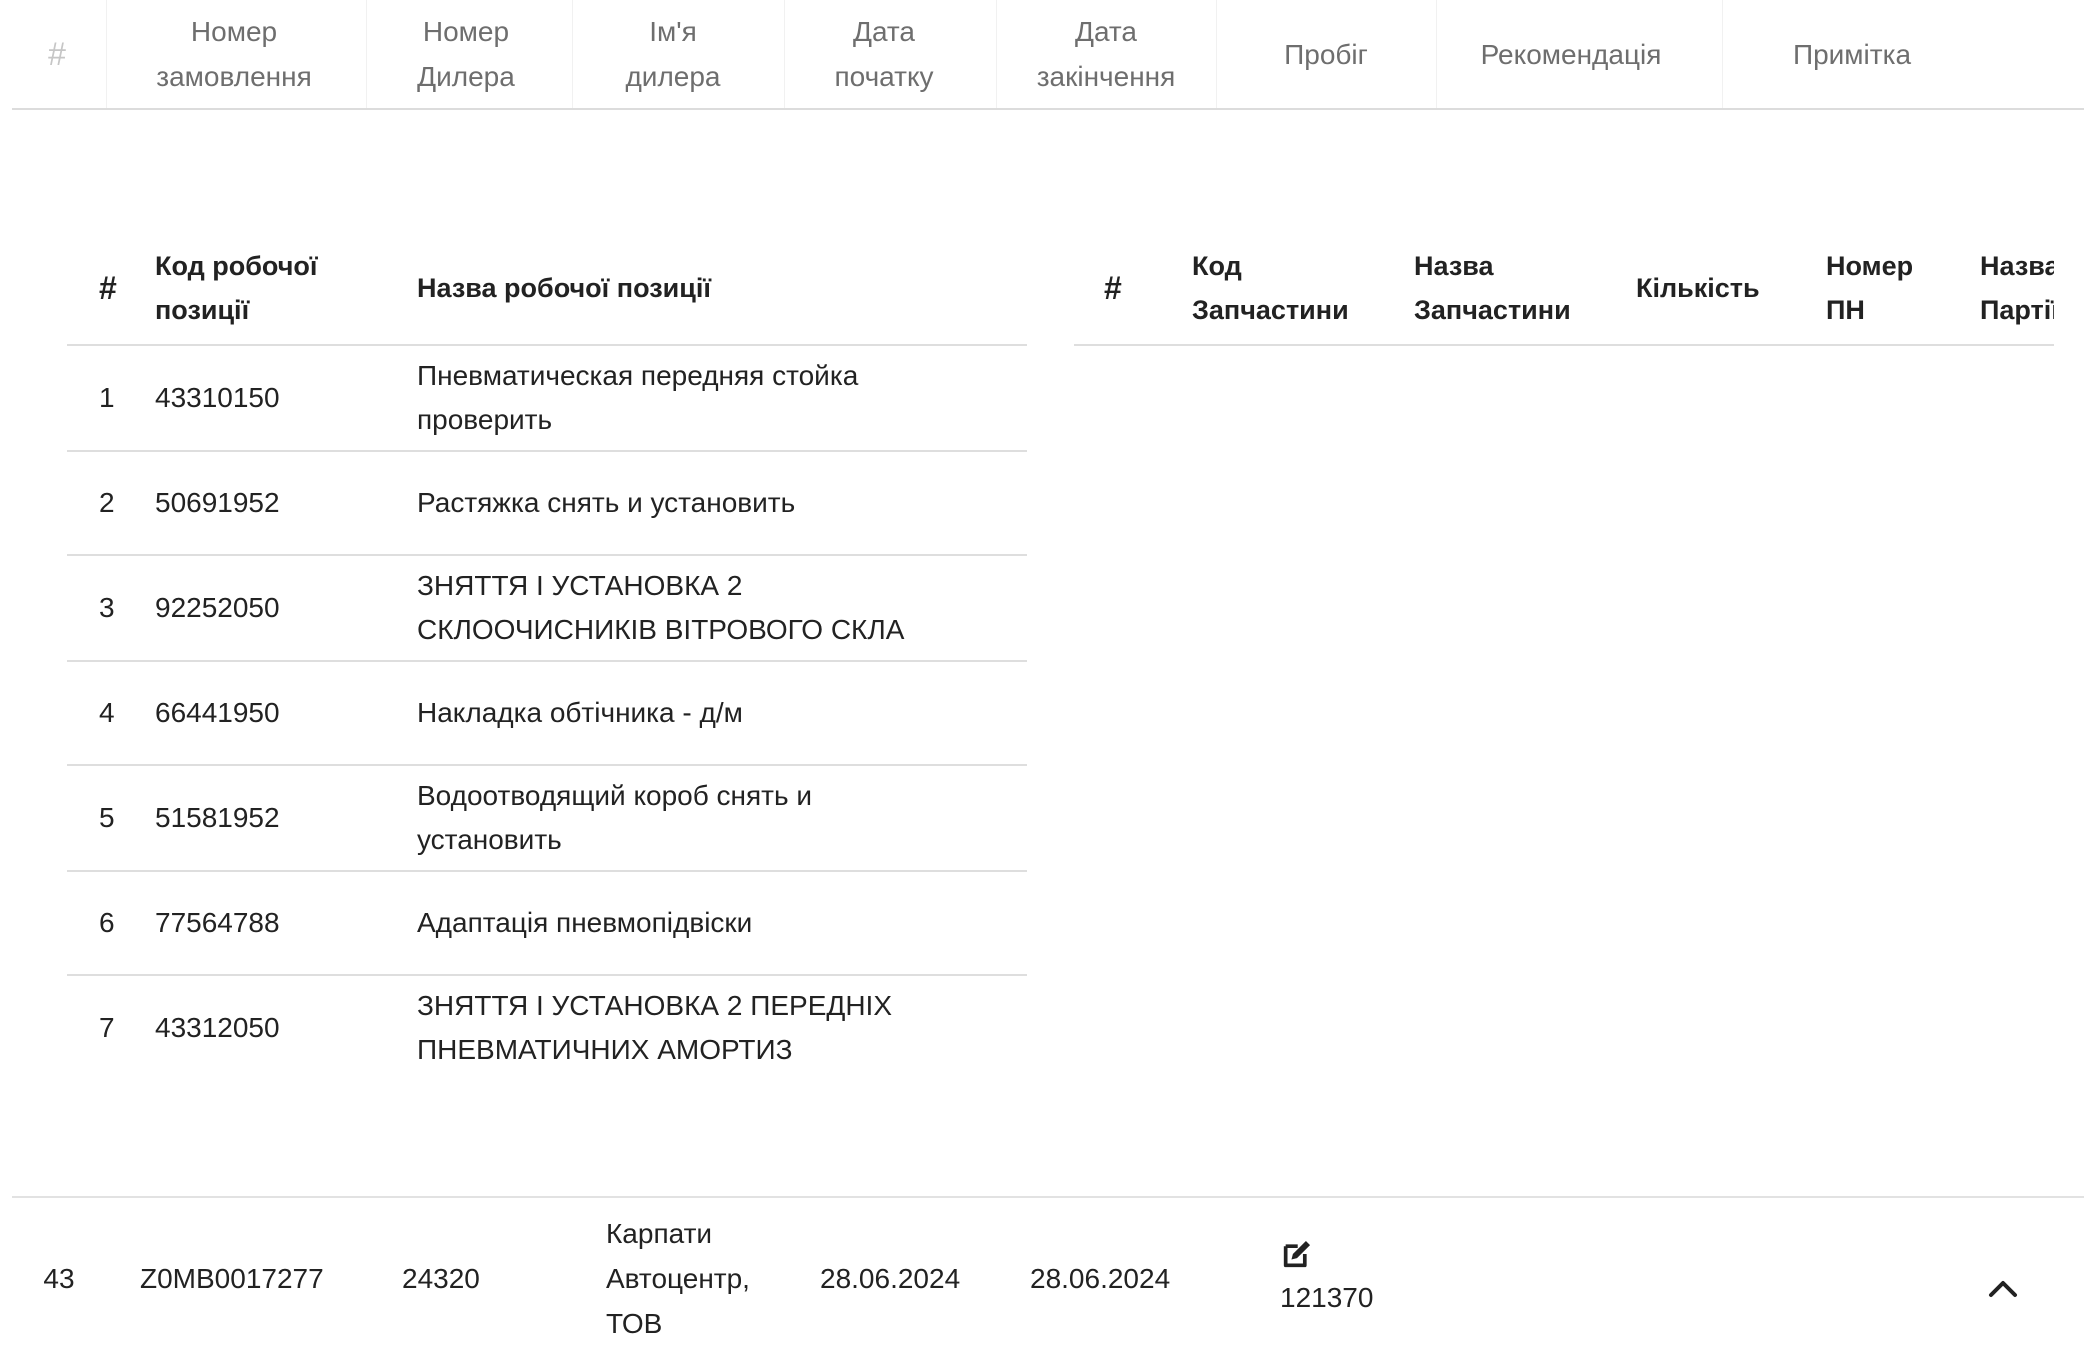 This screenshot has height=1357, width=2096. Describe the element at coordinates (655, 1005) in the screenshot. I see `work-position-name-line: ЗНЯТТЯ І УСТАНОВКА 2 ПЕРЕДНІХ` at that location.